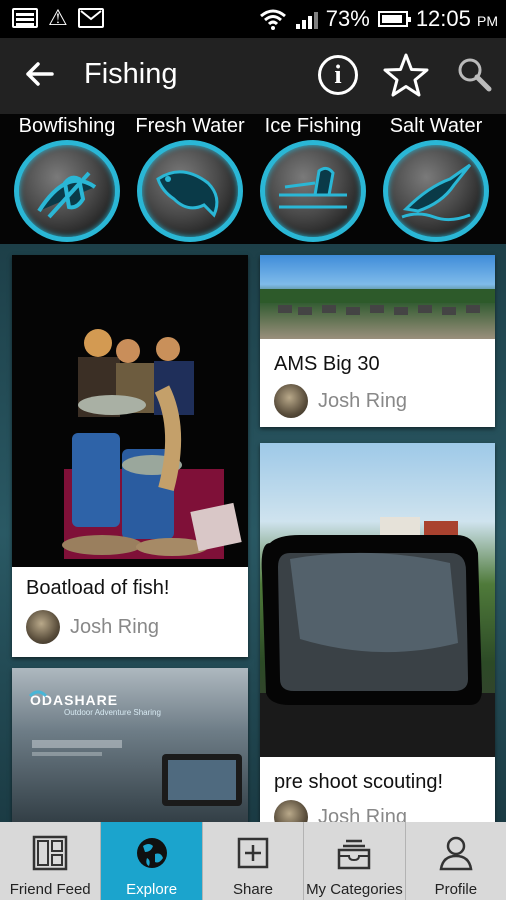  What do you see at coordinates (354, 854) in the screenshot?
I see `tray-stack-icon` at bounding box center [354, 854].